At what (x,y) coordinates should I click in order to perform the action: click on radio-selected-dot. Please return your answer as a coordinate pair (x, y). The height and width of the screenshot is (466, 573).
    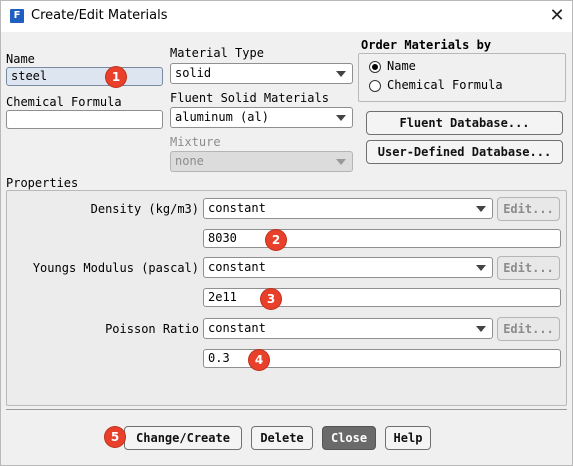
    Looking at the image, I should click on (375, 67).